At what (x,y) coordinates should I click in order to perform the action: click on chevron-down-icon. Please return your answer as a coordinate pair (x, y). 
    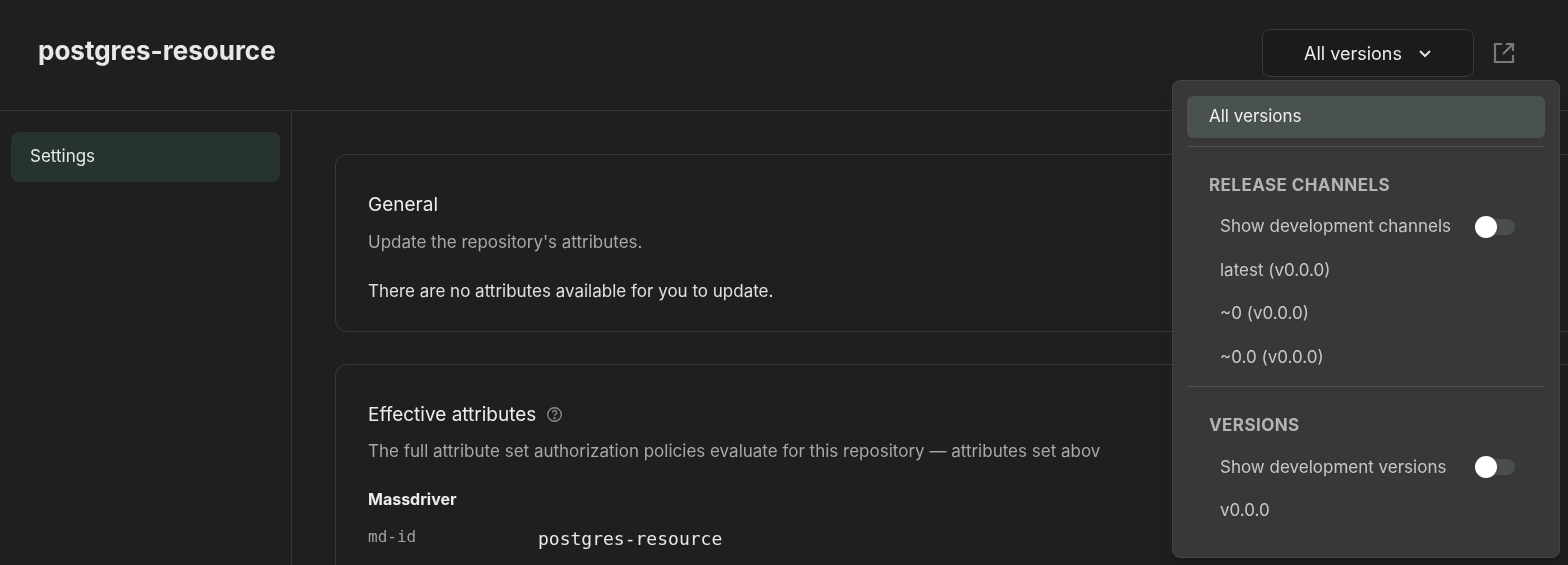
    Looking at the image, I should click on (1425, 53).